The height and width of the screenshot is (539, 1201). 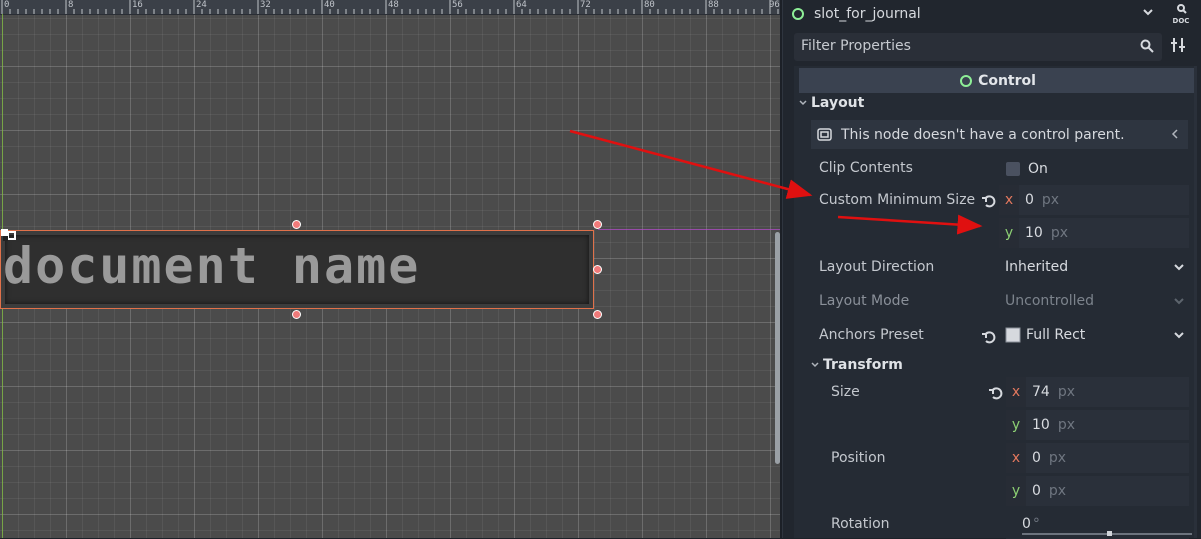 What do you see at coordinates (457, 5) in the screenshot?
I see `ruler-label: 56` at bounding box center [457, 5].